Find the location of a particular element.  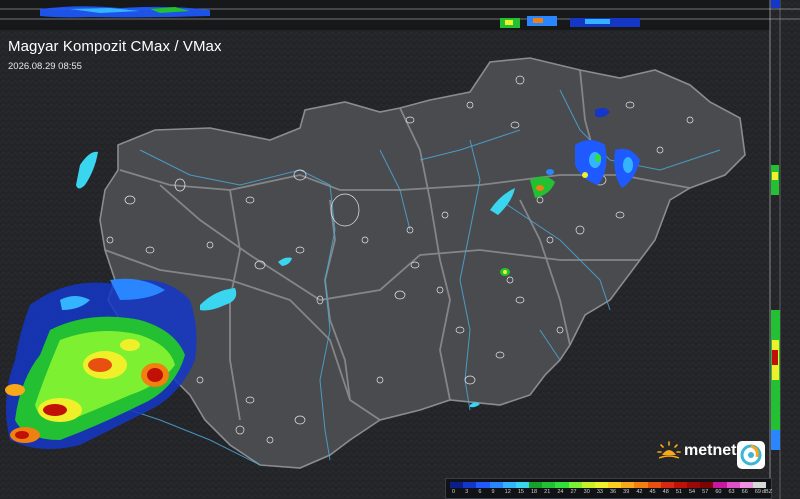

metnet-logo: metnet is located at coordinates (696, 451).